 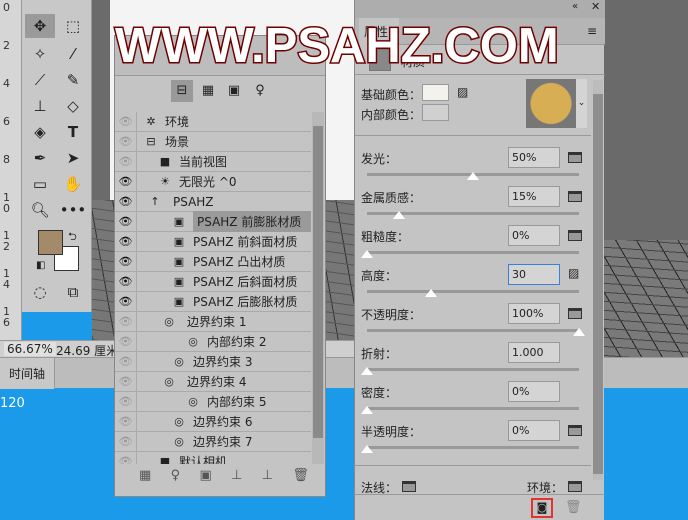 I want to click on texture-icon: ▨, so click(x=462, y=92).